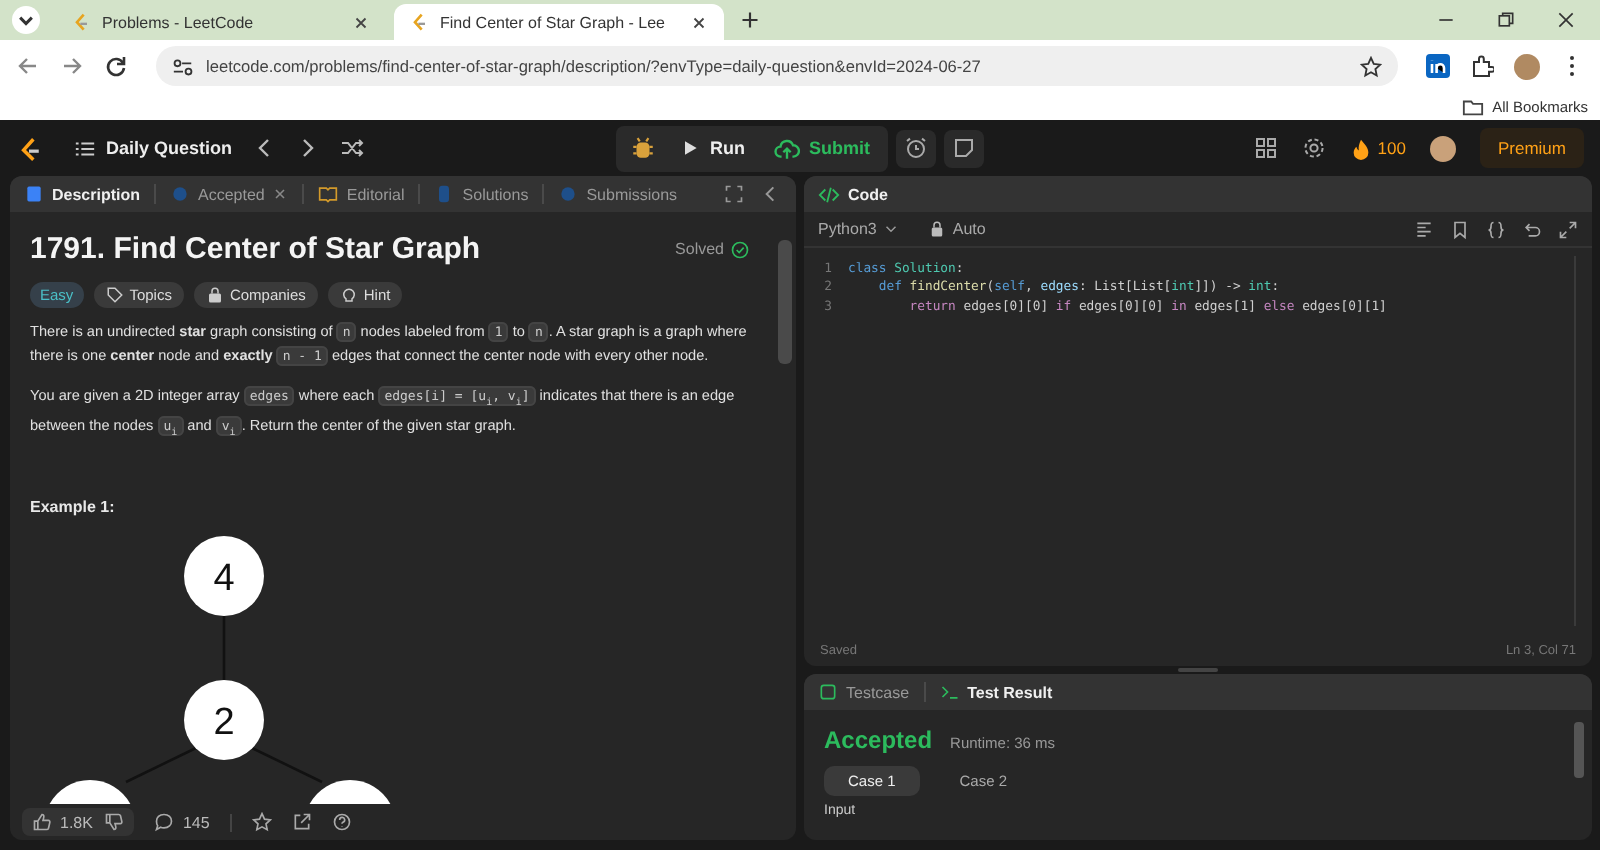 The width and height of the screenshot is (1600, 850). What do you see at coordinates (348, 295) in the screenshot?
I see `lightbulb-icon` at bounding box center [348, 295].